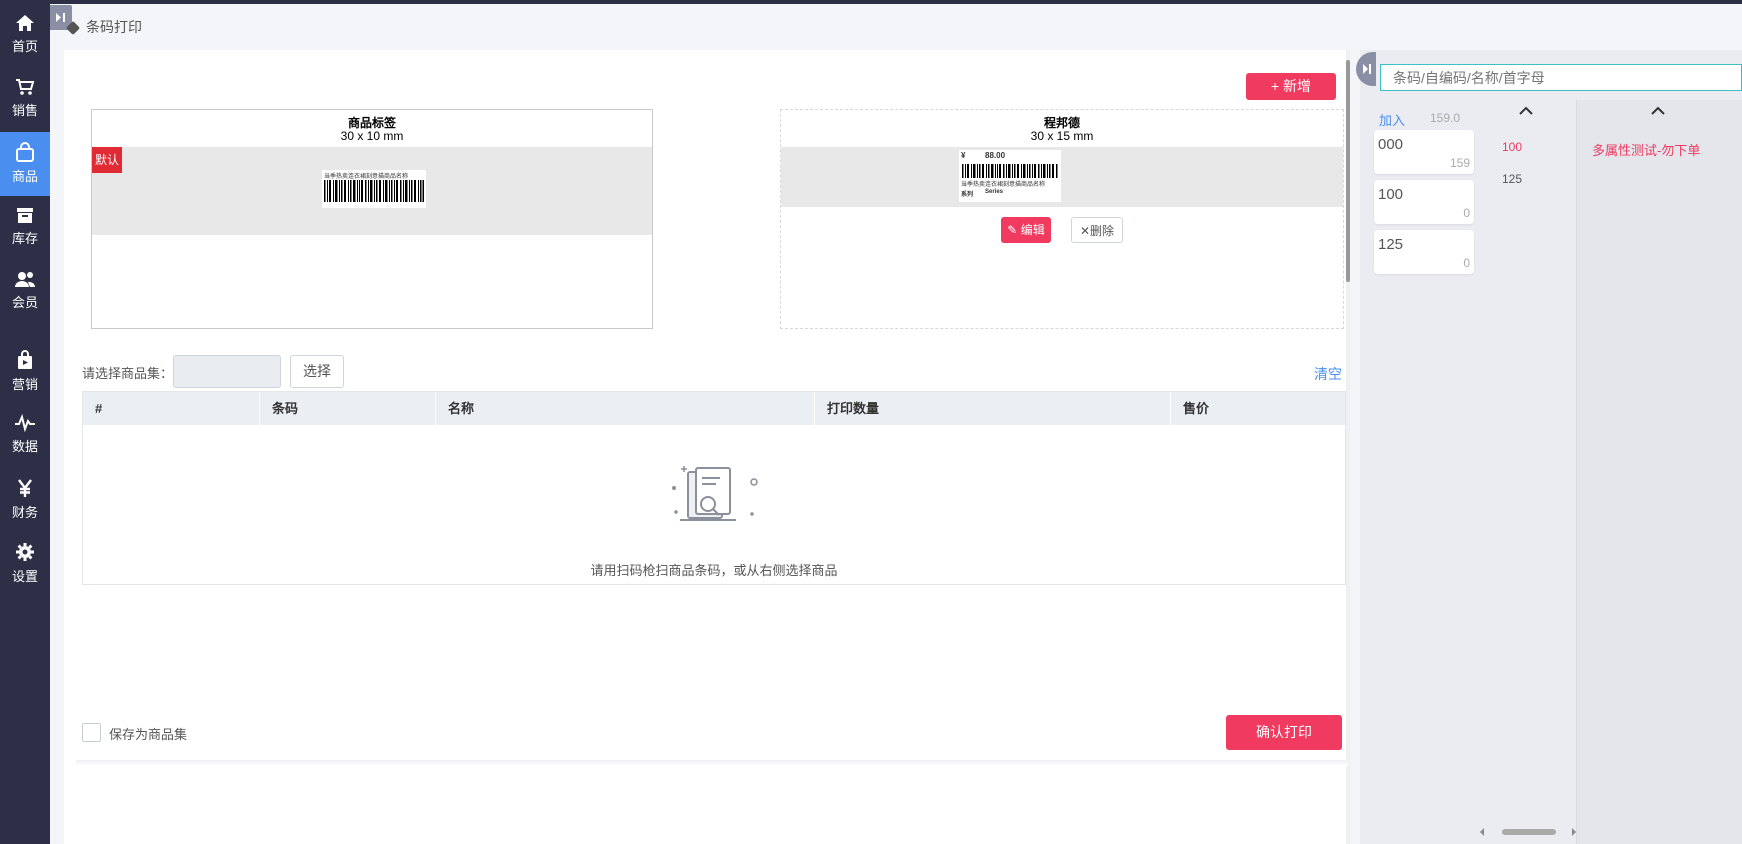  I want to click on sidebar: 首页 销售 商品 库存 会员 营销 数据 财务 设置, so click(25, 422).